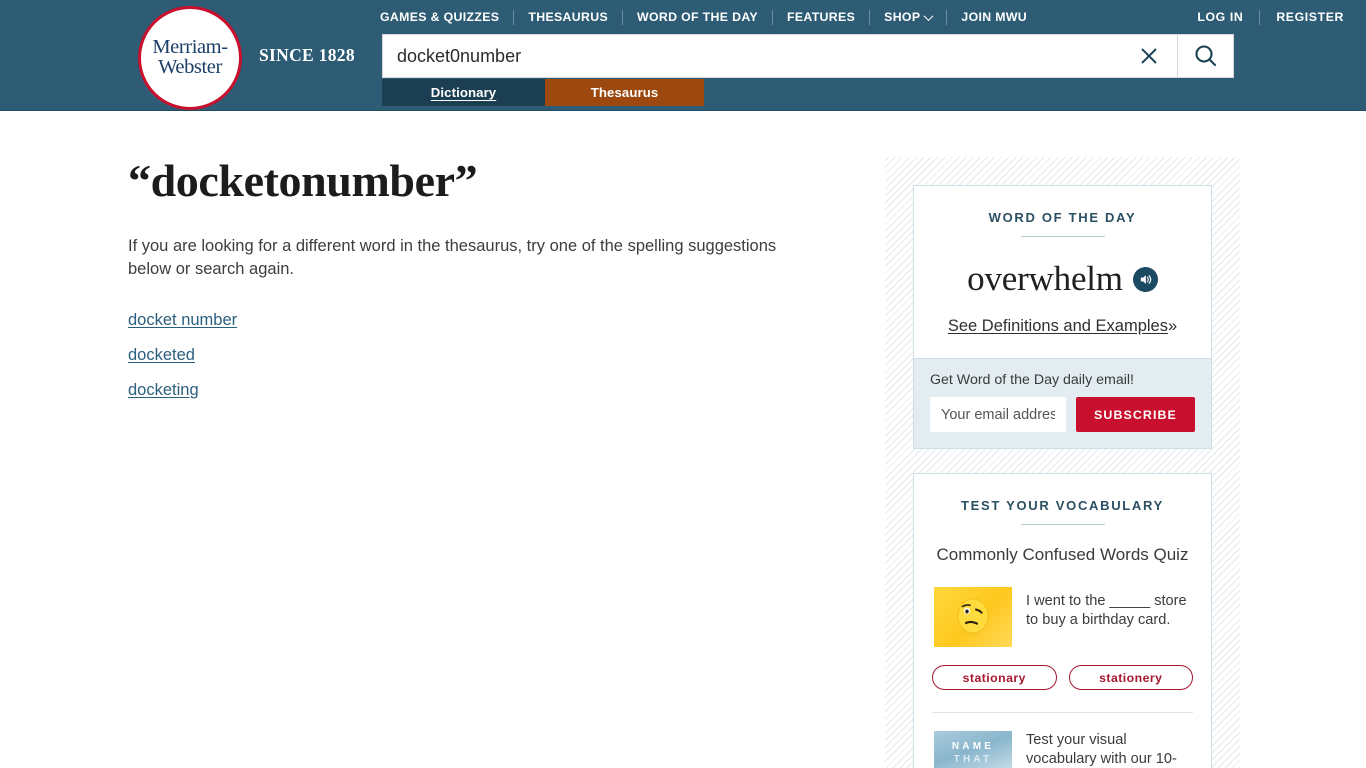 This screenshot has height=768, width=1366. I want to click on nav-item-join-mwu: JOIN MWU, so click(994, 17).